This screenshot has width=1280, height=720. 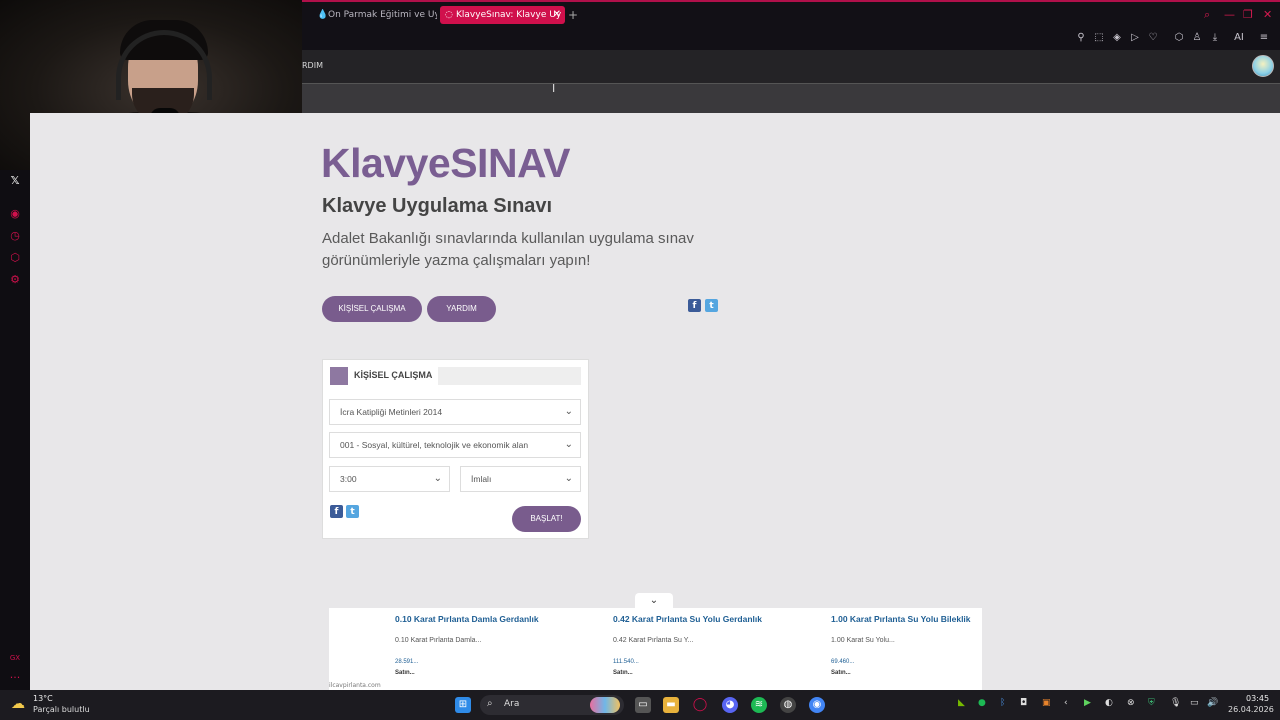 What do you see at coordinates (788, 705) in the screenshot?
I see `app-icon: ◍` at bounding box center [788, 705].